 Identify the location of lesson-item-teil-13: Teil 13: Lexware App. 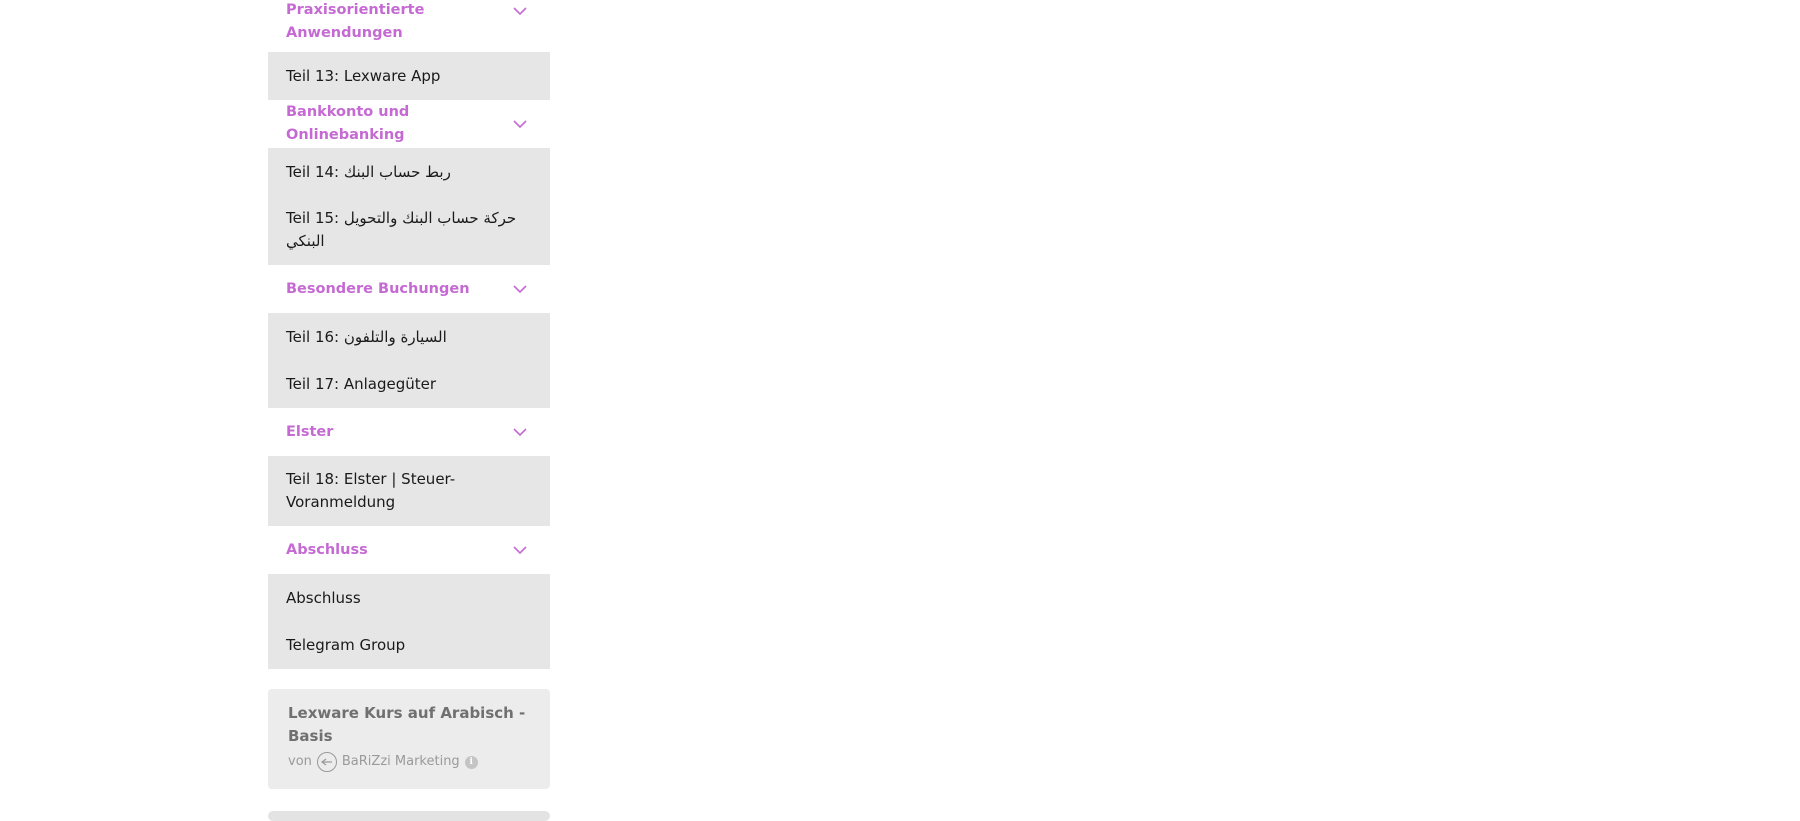
(409, 76).